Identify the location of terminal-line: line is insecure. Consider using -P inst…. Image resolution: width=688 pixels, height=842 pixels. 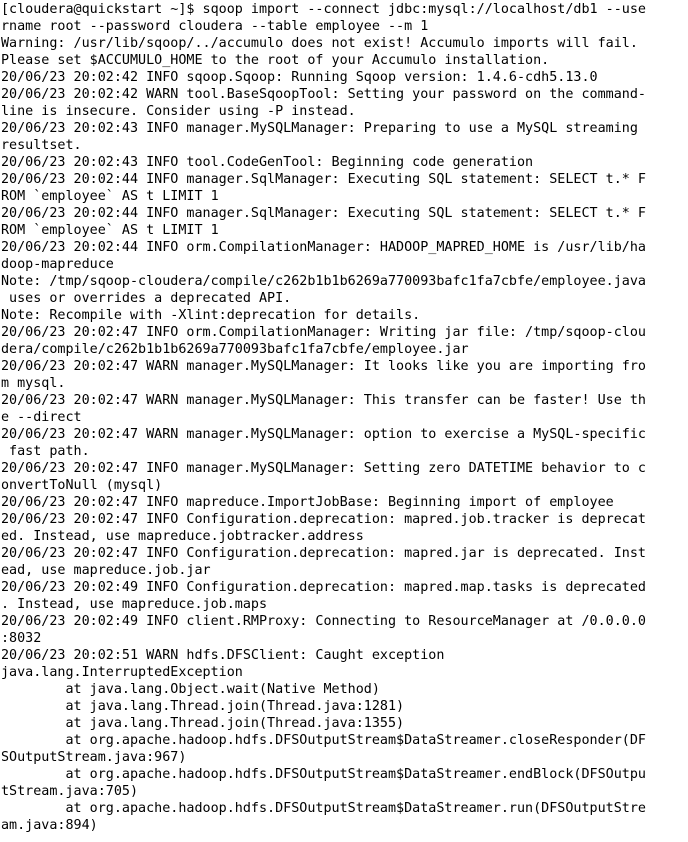
(178, 111).